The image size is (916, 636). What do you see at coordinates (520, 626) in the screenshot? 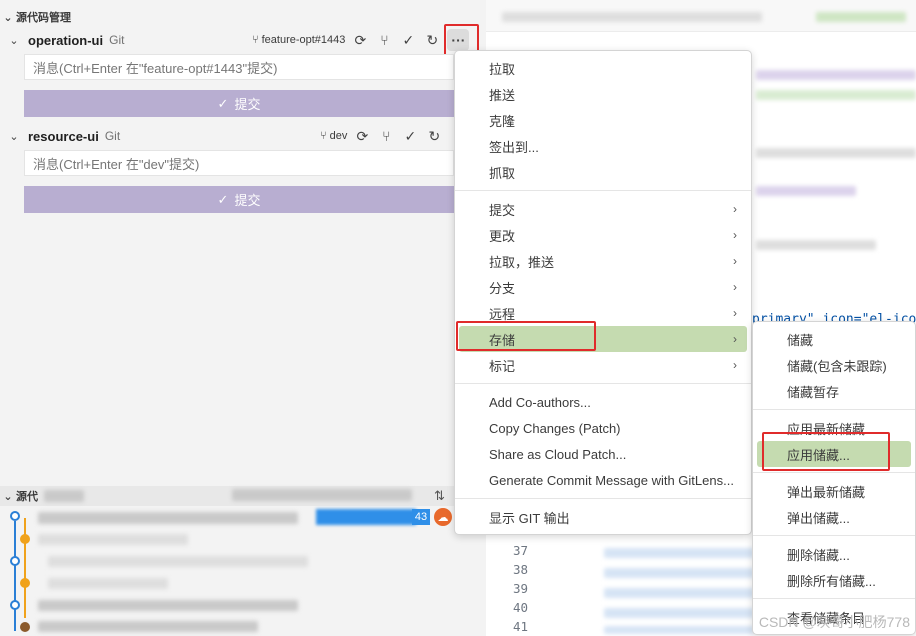
I see `line-number: 41` at bounding box center [520, 626].